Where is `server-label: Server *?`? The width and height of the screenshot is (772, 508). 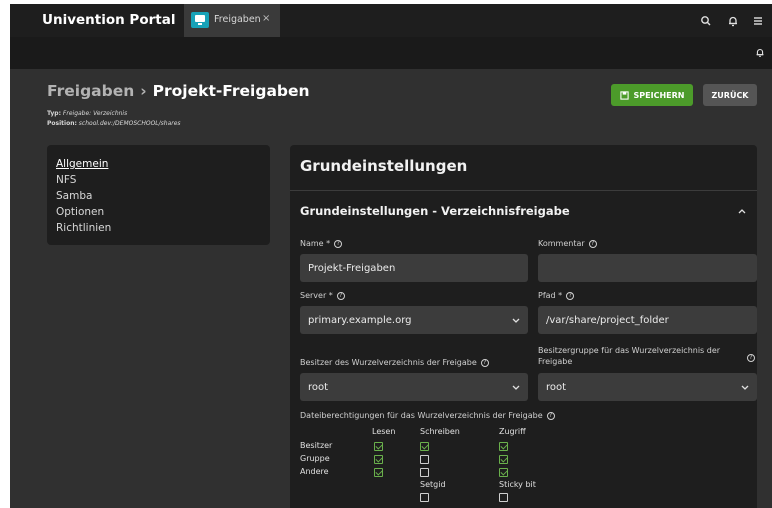
server-label: Server *? is located at coordinates (322, 295).